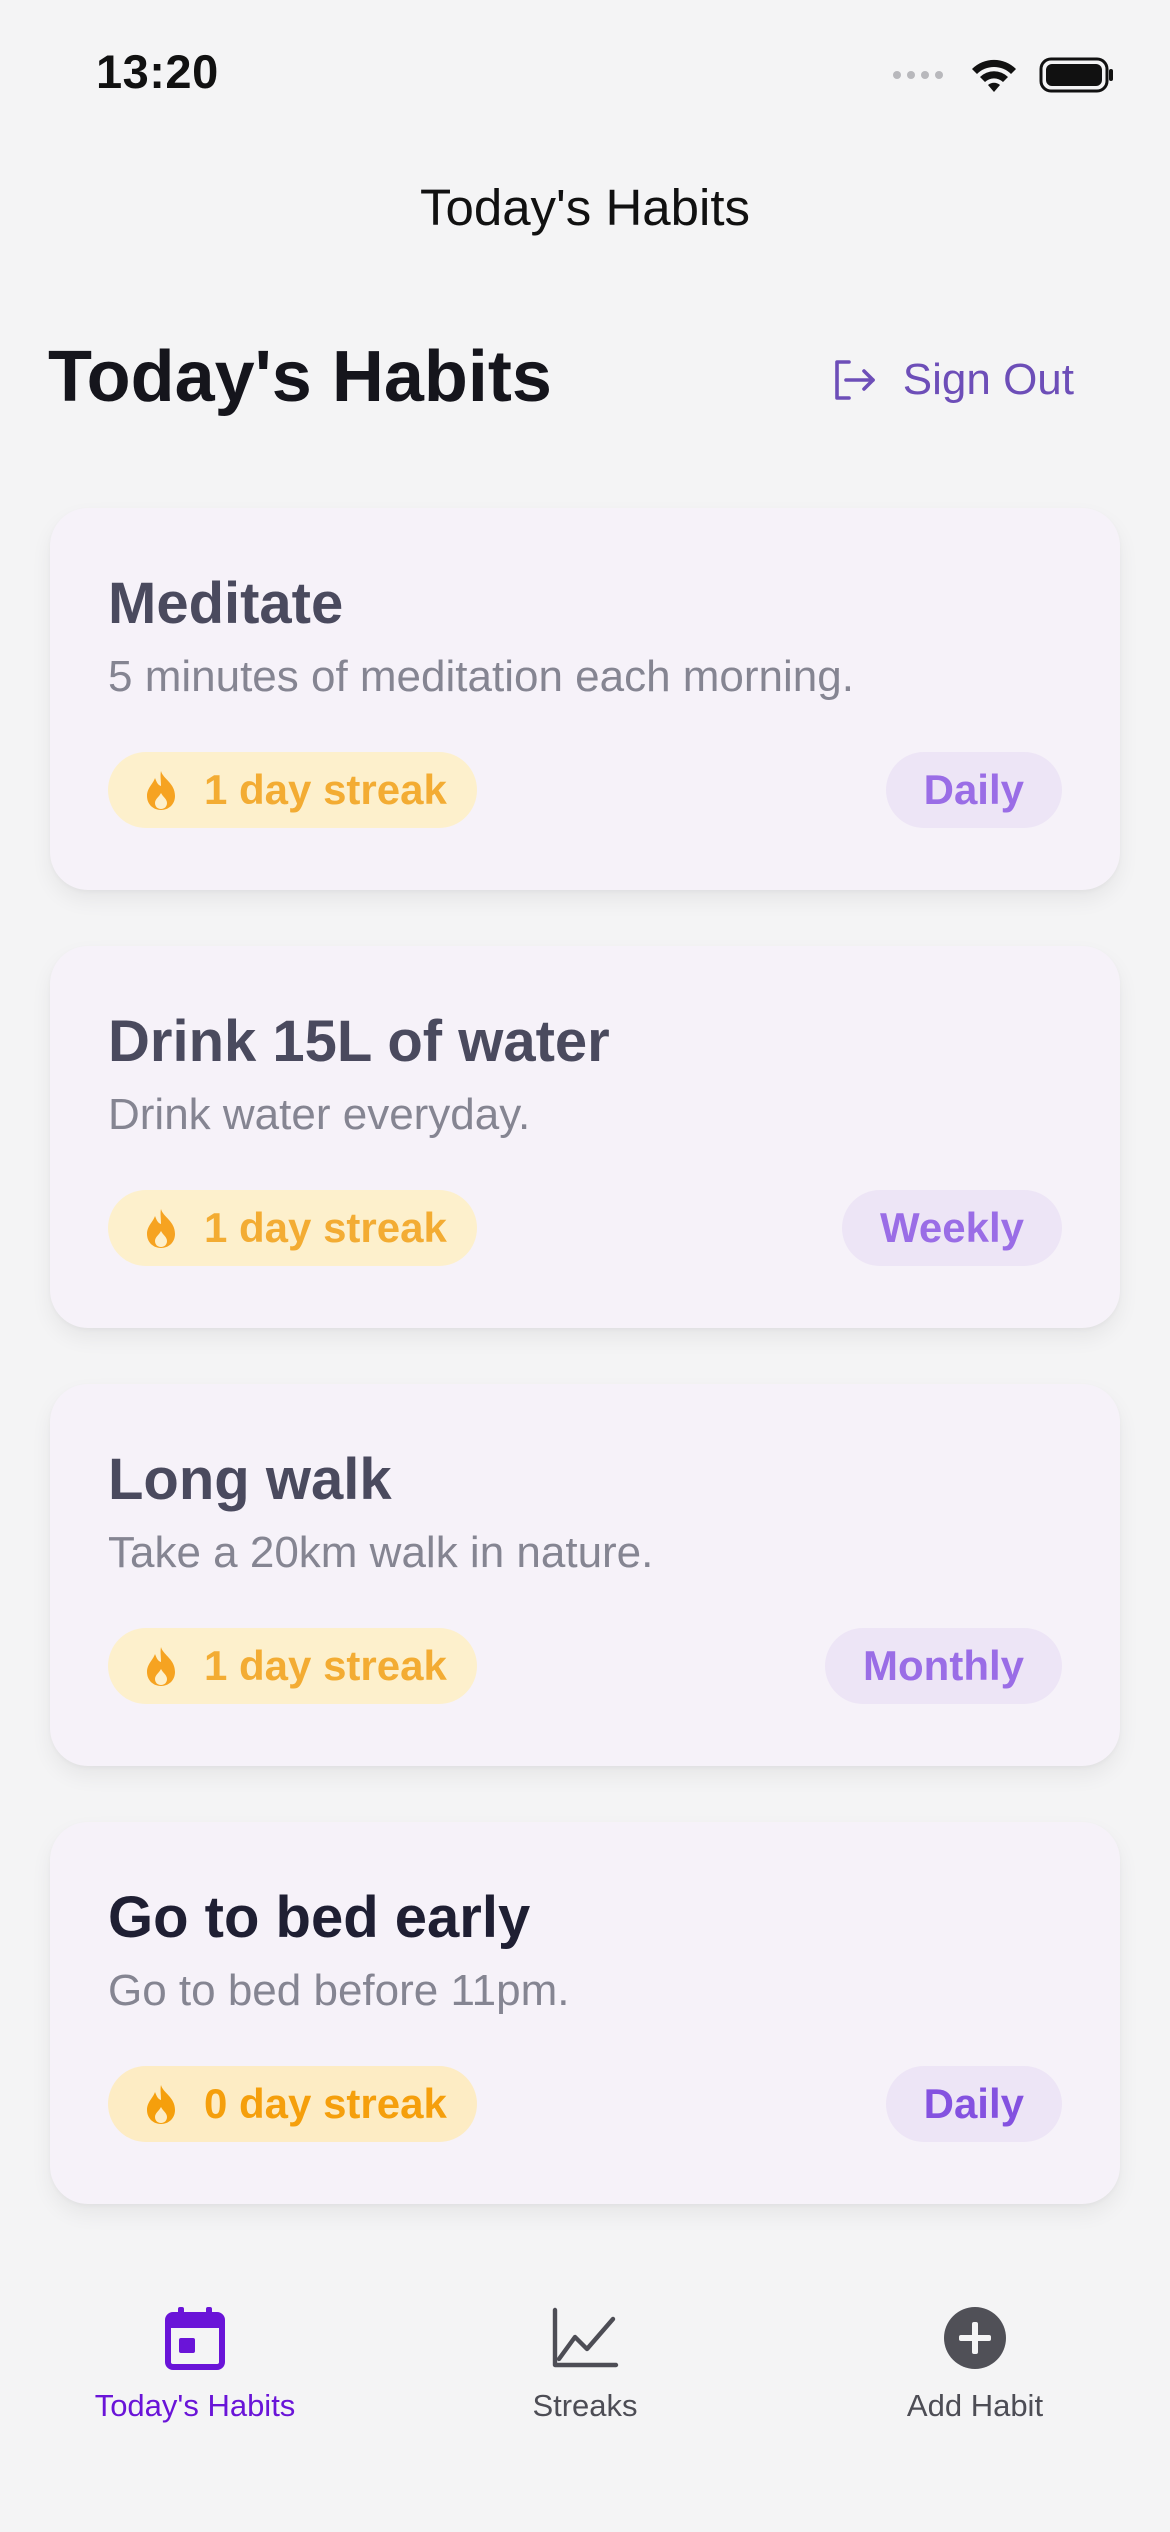  I want to click on habit-title: Long walk, so click(250, 1479).